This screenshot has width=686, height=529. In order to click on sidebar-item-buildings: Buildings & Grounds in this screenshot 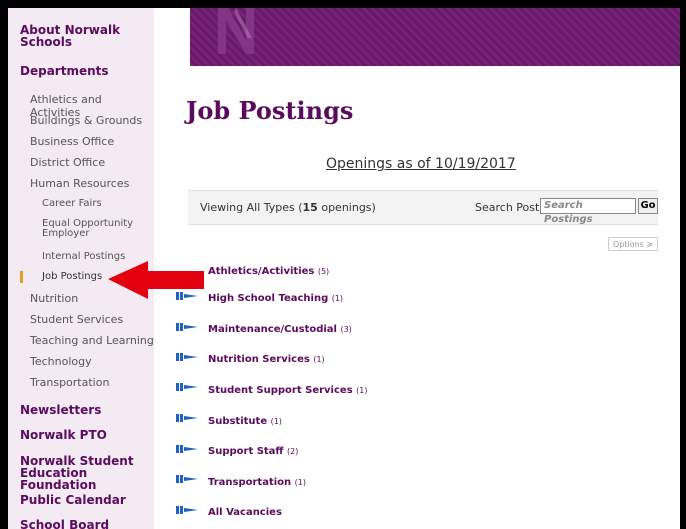, I will do `click(86, 120)`.